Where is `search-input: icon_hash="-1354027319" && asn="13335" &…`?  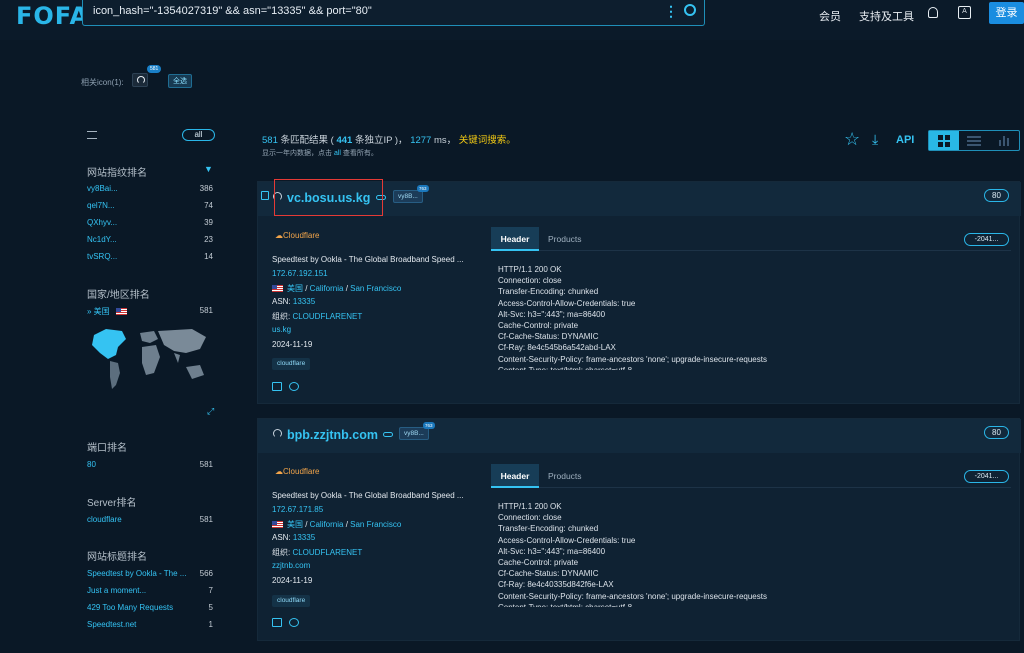 search-input: icon_hash="-1354027319" && asn="13335" &… is located at coordinates (232, 11).